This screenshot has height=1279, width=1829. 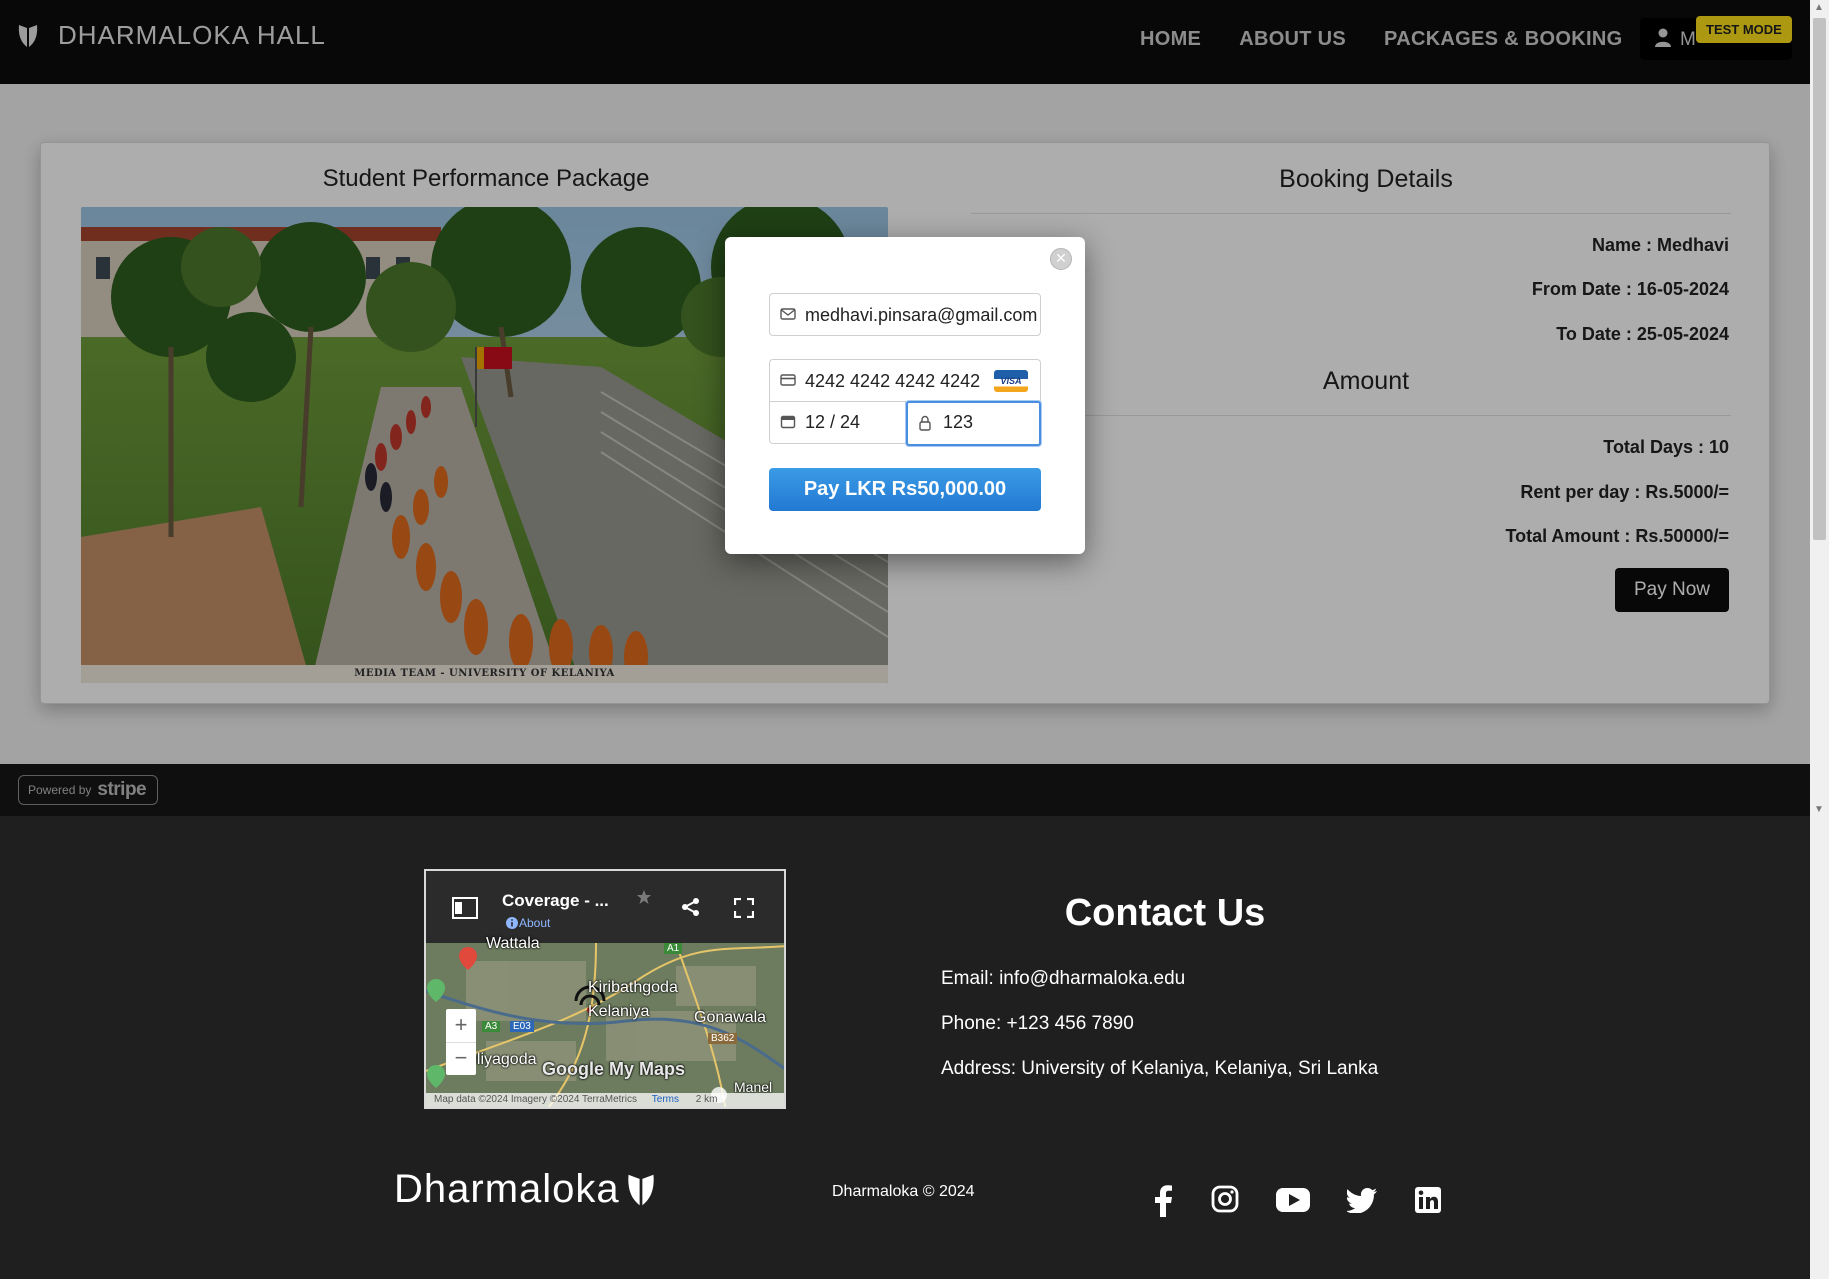 What do you see at coordinates (1362, 1200) in the screenshot?
I see `twitter-icon` at bounding box center [1362, 1200].